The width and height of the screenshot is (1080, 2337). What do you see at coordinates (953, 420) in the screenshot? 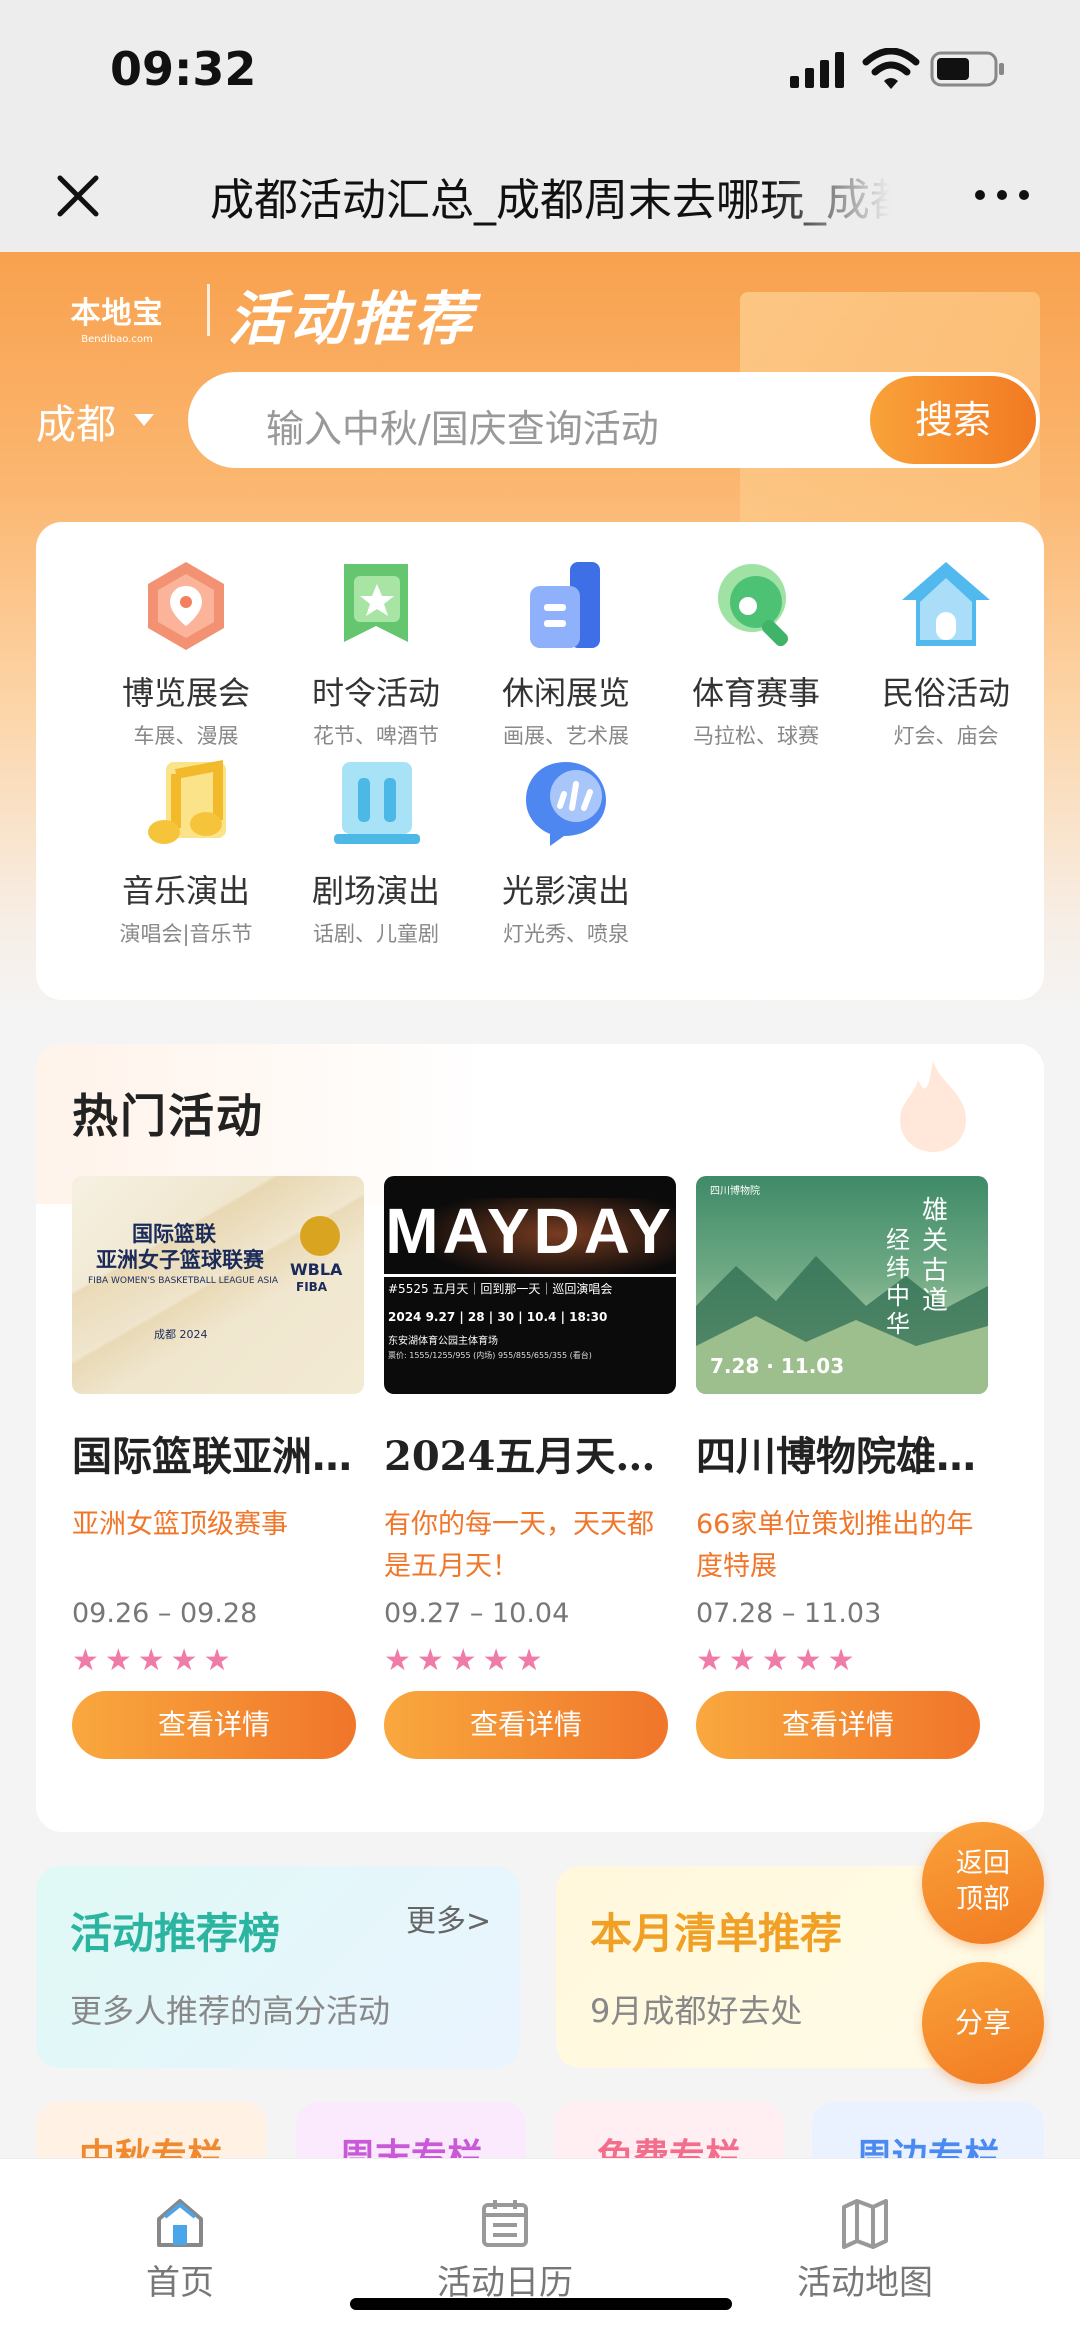
I see `search-button: 搜索` at bounding box center [953, 420].